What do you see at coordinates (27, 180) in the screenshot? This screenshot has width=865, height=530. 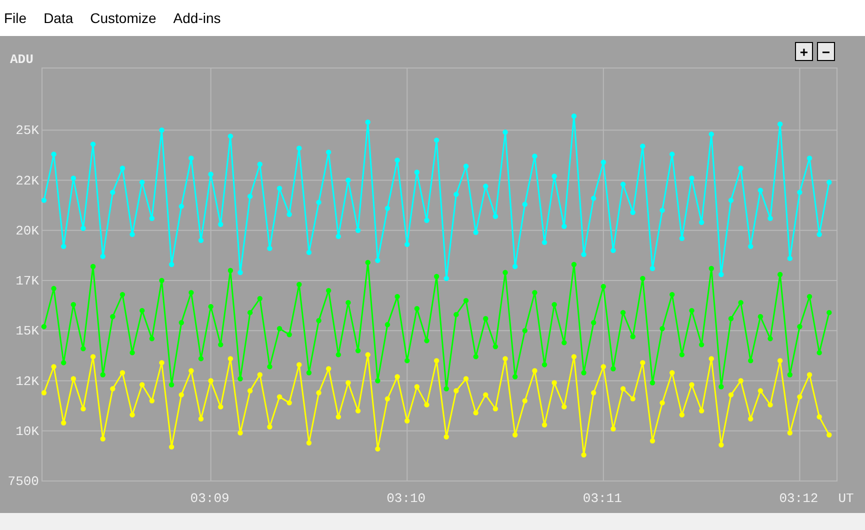 I see `y-axis-label: 22K` at bounding box center [27, 180].